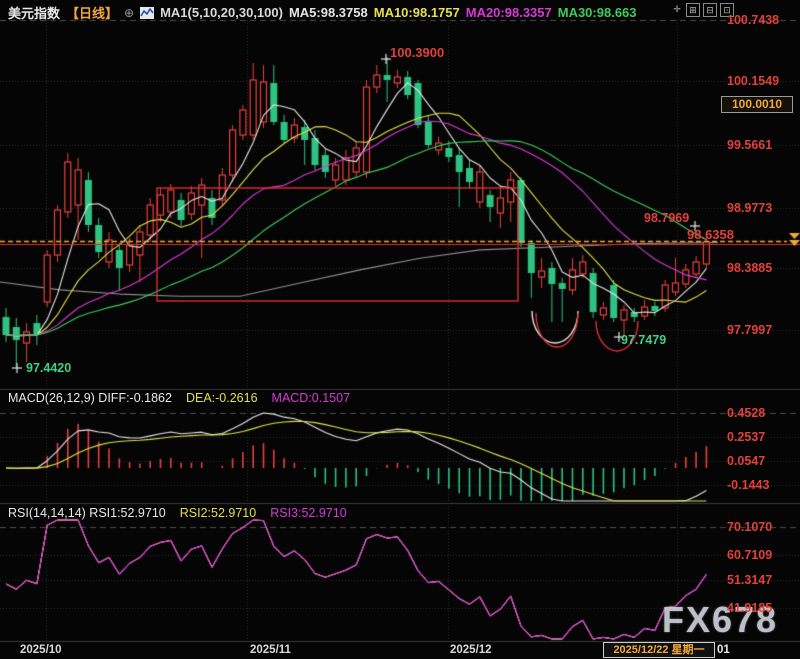  Describe the element at coordinates (750, 330) in the screenshot. I see `y-axis-price-label: 97.7997` at that location.